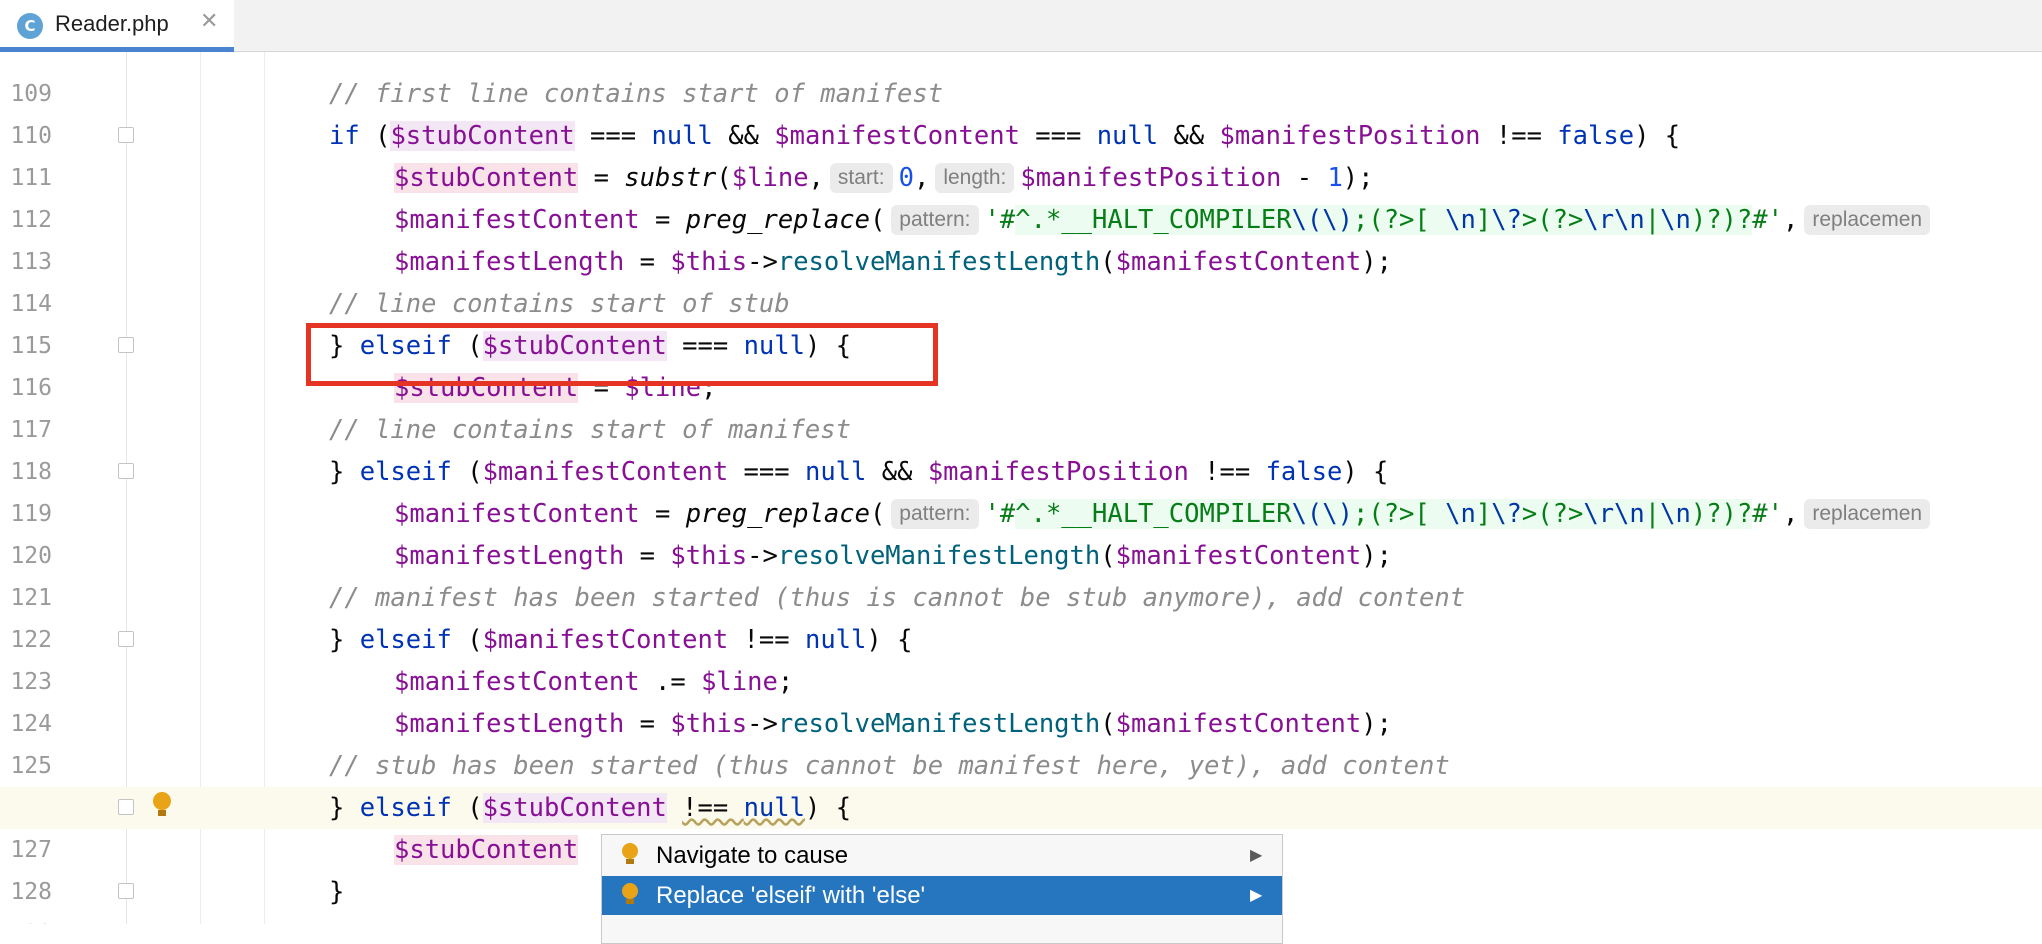 This screenshot has height=944, width=2042. Describe the element at coordinates (752, 855) in the screenshot. I see `menu-item-label: Navigate to cause` at that location.